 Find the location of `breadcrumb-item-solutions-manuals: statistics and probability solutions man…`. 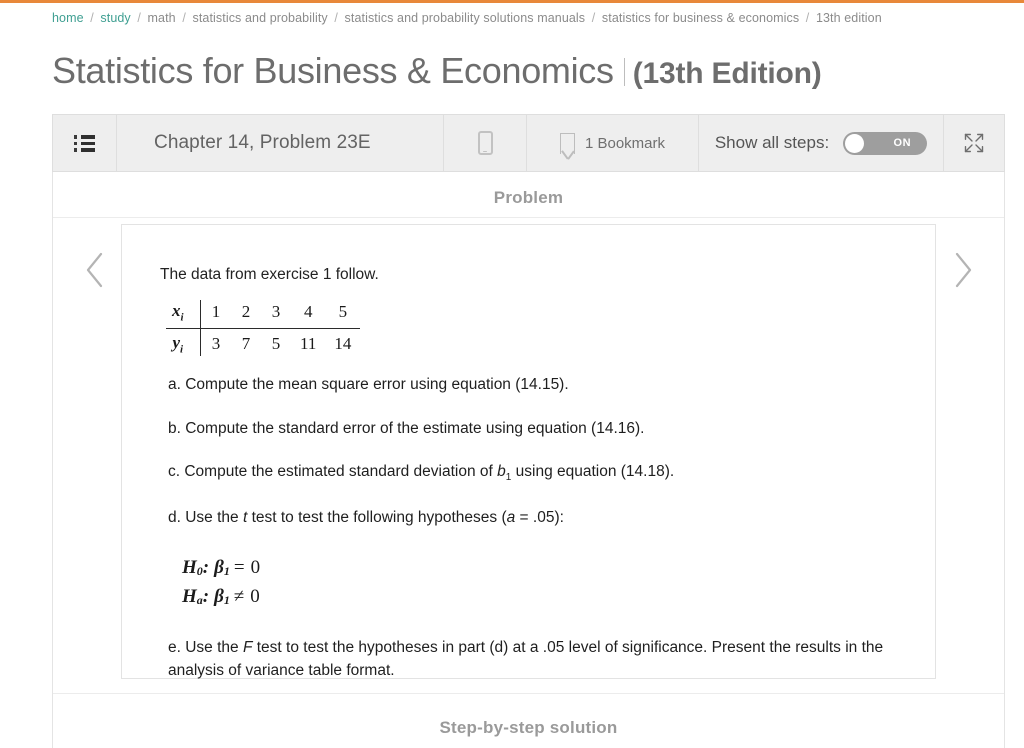

breadcrumb-item-solutions-manuals: statistics and probability solutions man… is located at coordinates (465, 18).